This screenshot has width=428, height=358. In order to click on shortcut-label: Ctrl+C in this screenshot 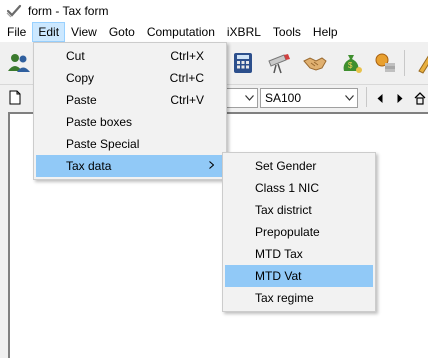, I will do `click(186, 78)`.